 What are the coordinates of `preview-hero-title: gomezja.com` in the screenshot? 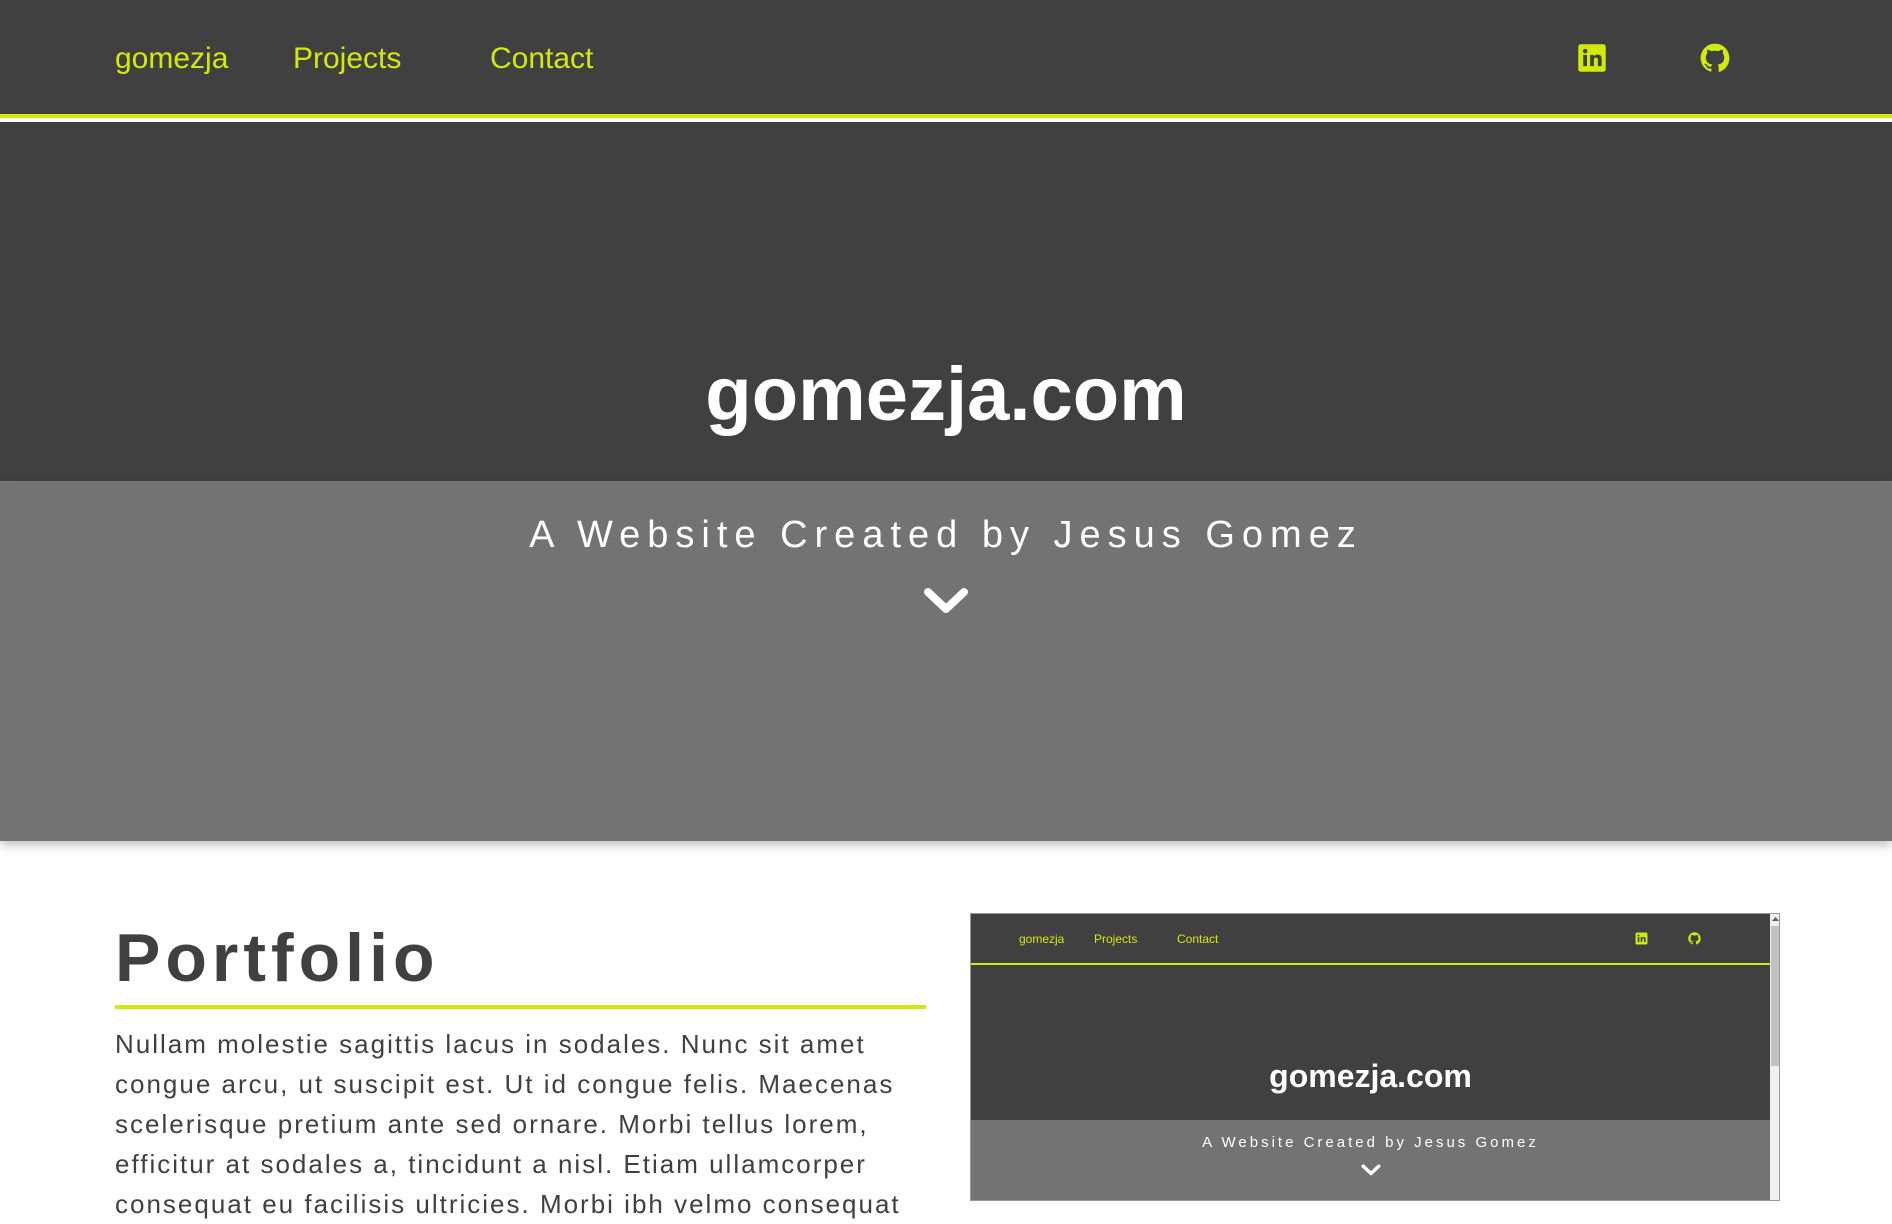 It's located at (1370, 1076).